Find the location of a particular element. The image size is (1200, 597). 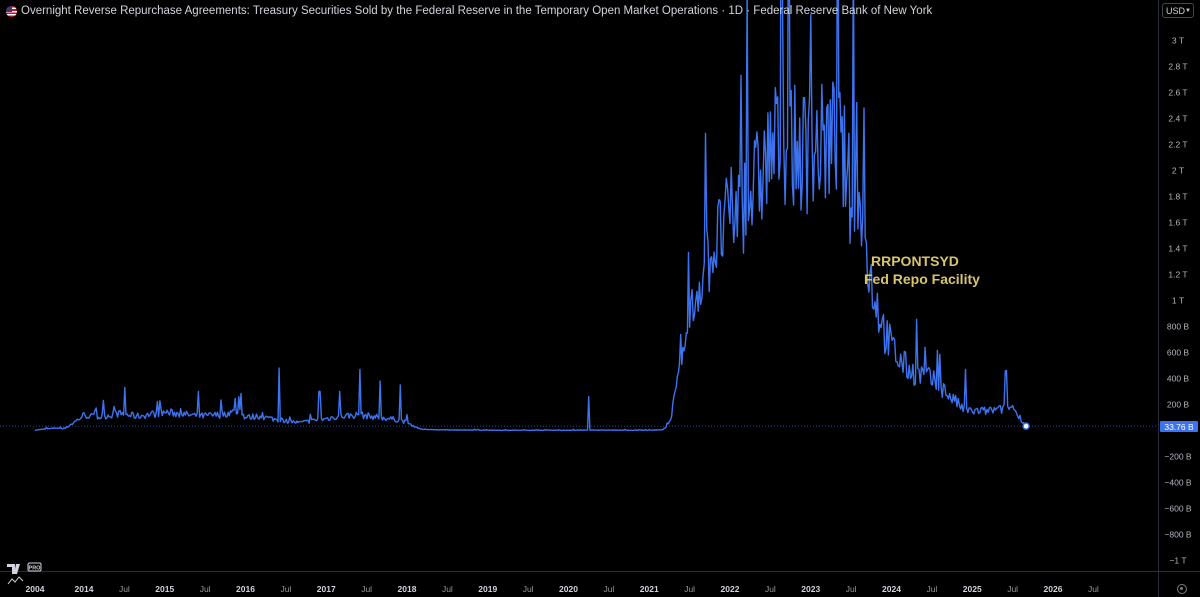

y-tick-label: 3 T is located at coordinates (1178, 41).